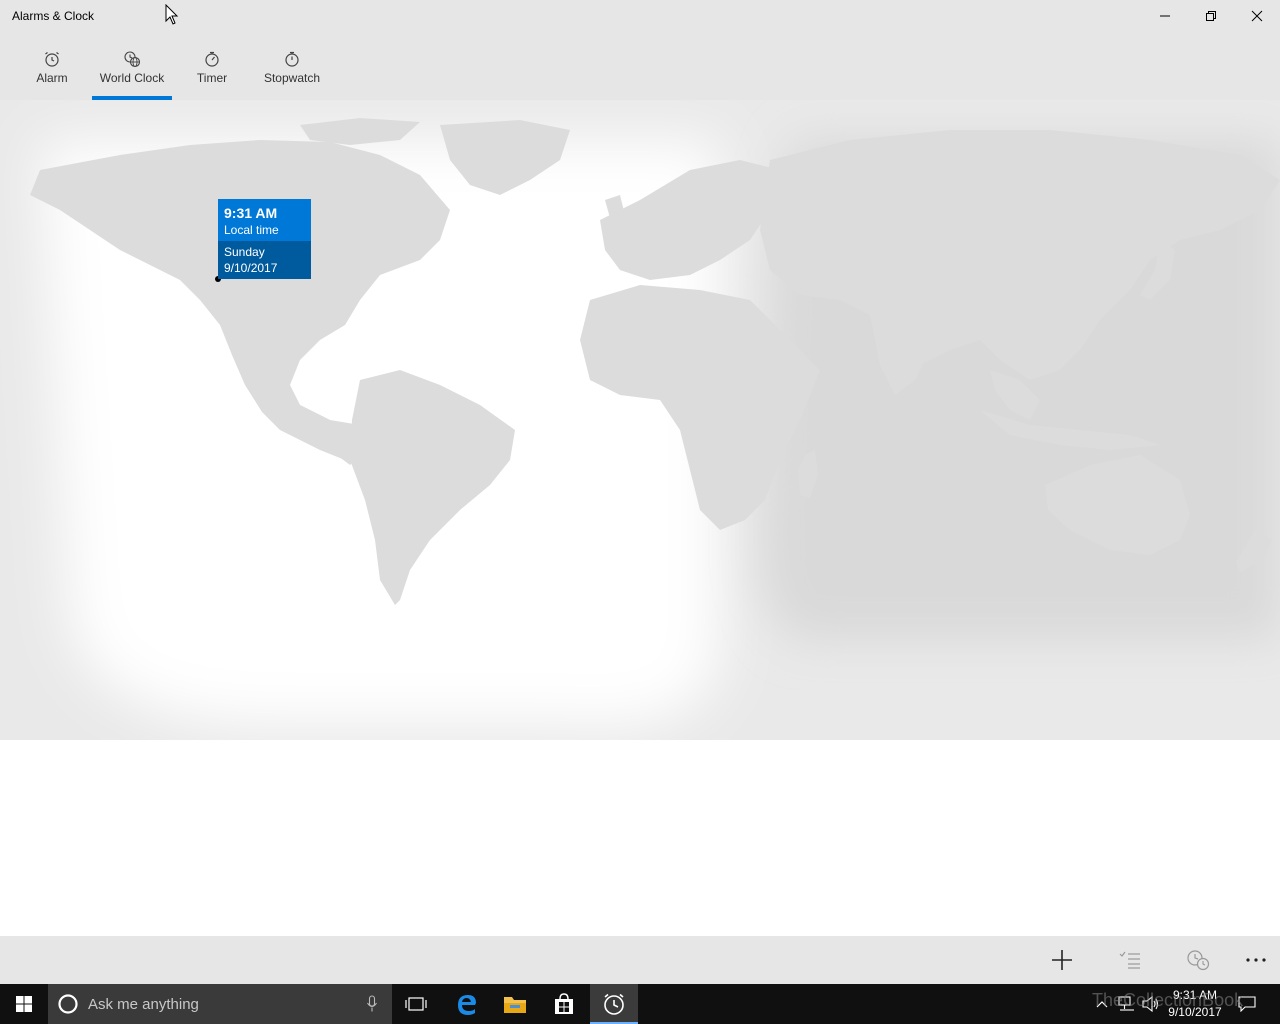 Image resolution: width=1280 pixels, height=1024 pixels. What do you see at coordinates (264, 239) in the screenshot?
I see `local-time-card: 9:31 AM Local time Sunday 9/10/2017` at bounding box center [264, 239].